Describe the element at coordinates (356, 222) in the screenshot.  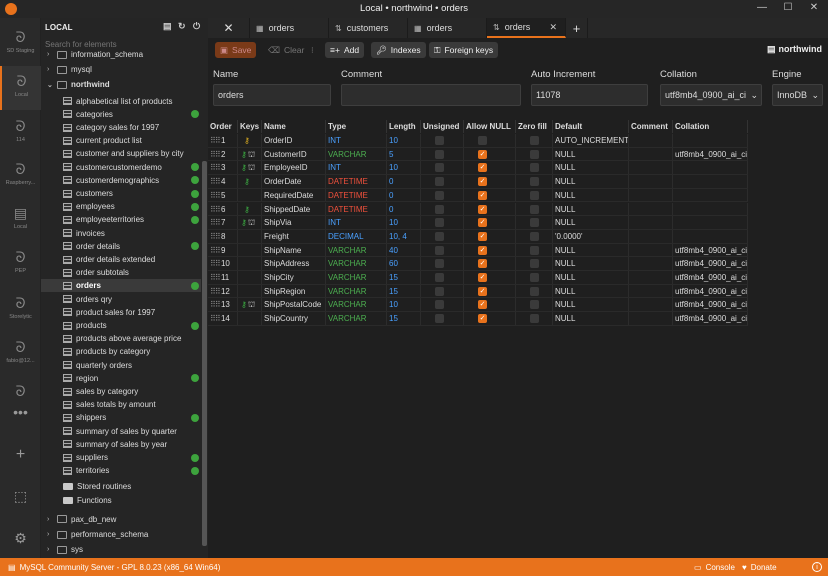
I see `field-type: INT` at that location.